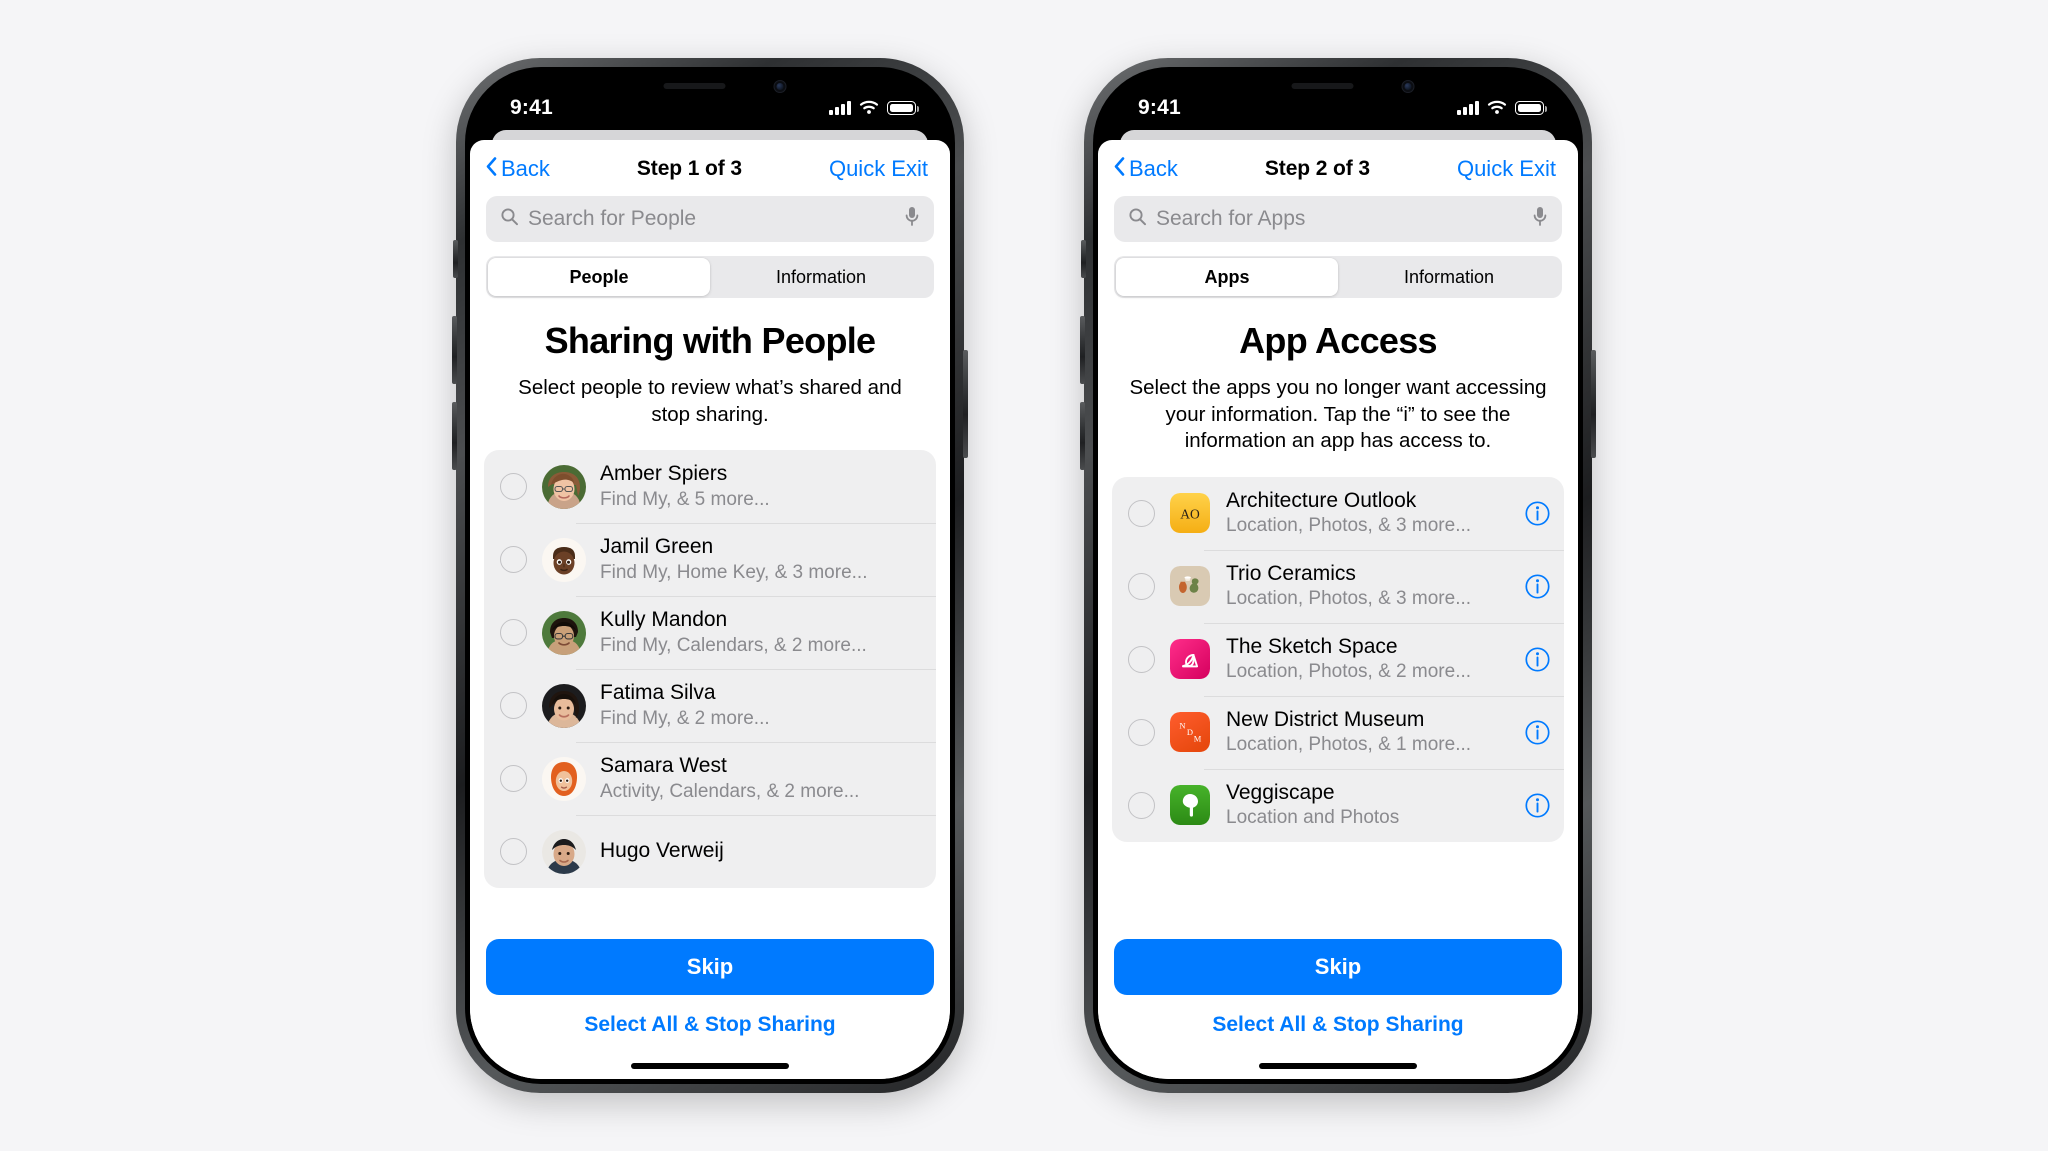 This screenshot has width=2048, height=1151. Describe the element at coordinates (1312, 646) in the screenshot. I see `app-name: The Sketch Space` at that location.